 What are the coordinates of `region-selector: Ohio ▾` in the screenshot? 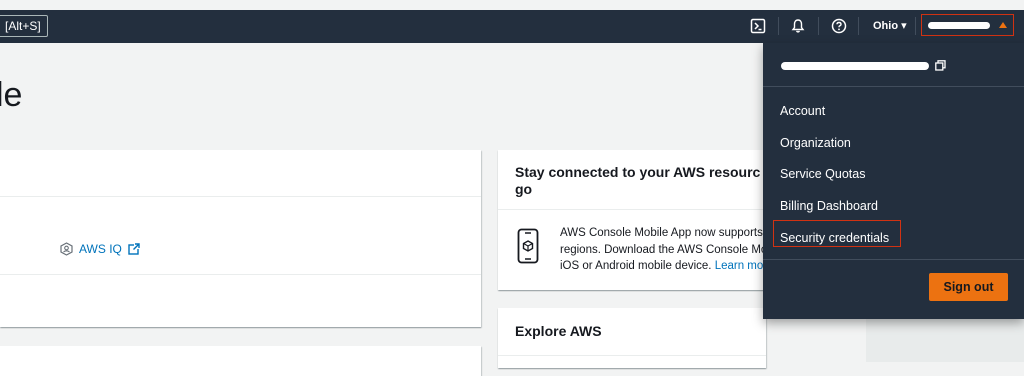 It's located at (890, 26).